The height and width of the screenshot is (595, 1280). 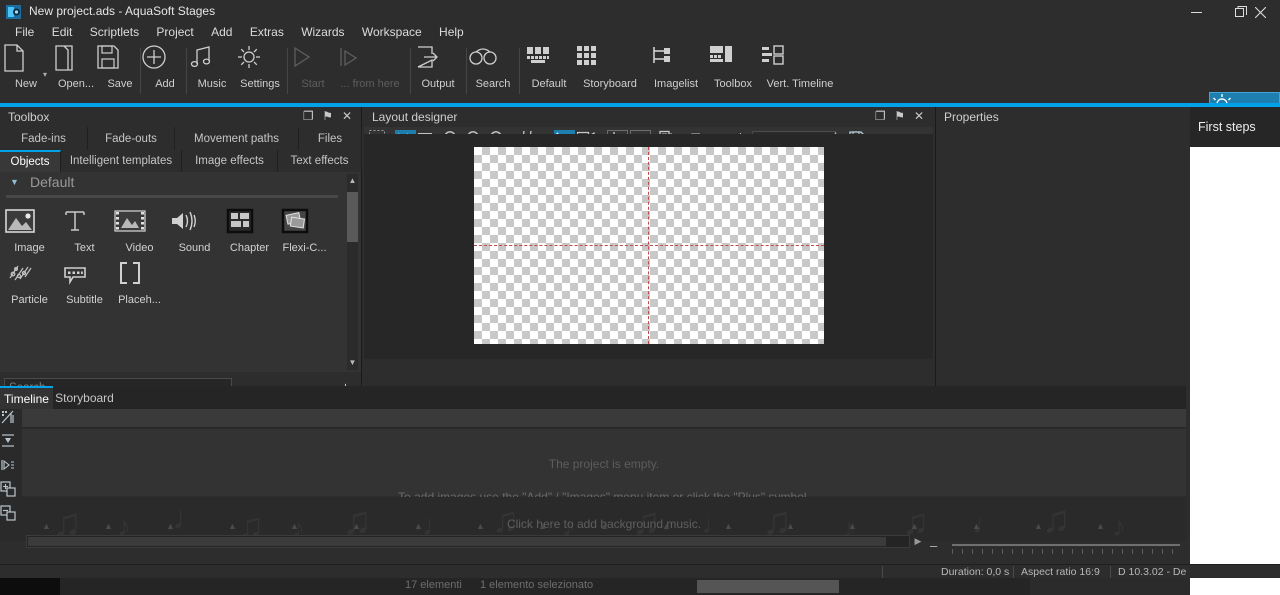 I want to click on horizontal-guide, so click(x=649, y=245).